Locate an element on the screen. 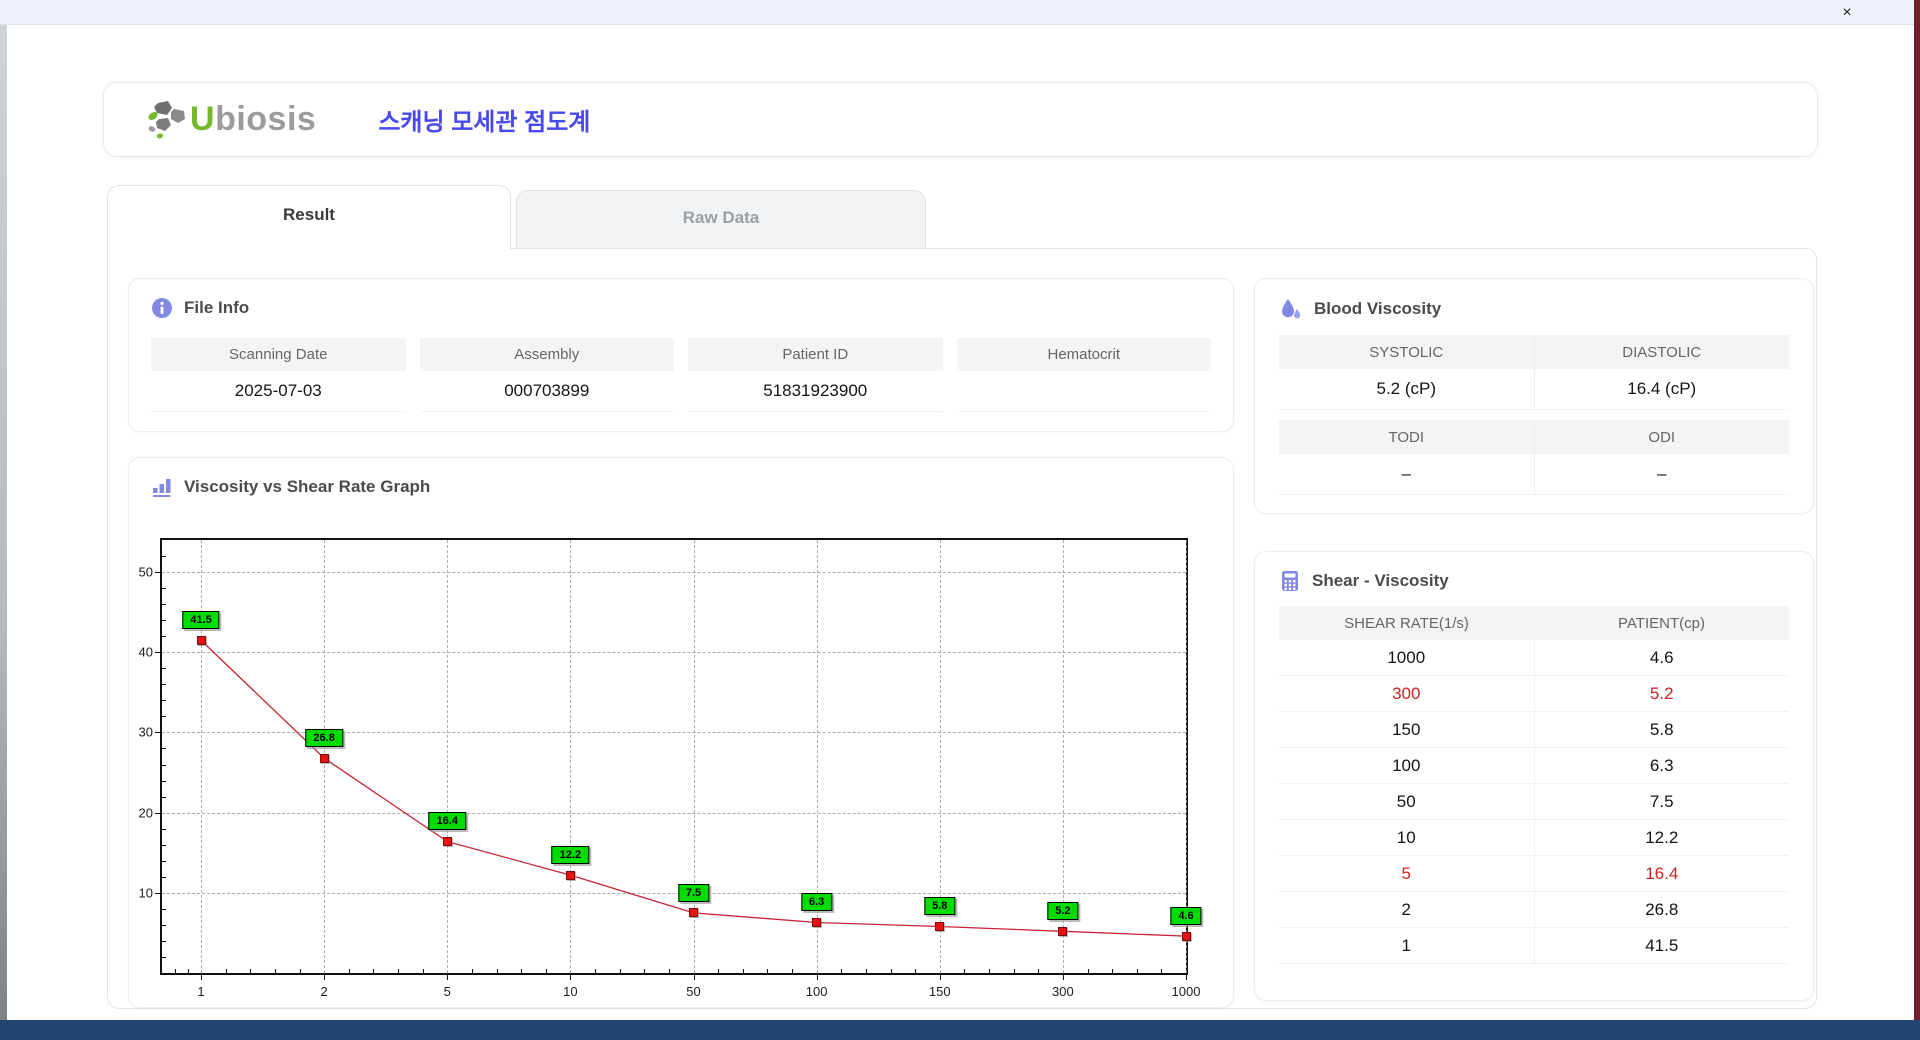  shear-rate-cell: 2 is located at coordinates (1406, 909).